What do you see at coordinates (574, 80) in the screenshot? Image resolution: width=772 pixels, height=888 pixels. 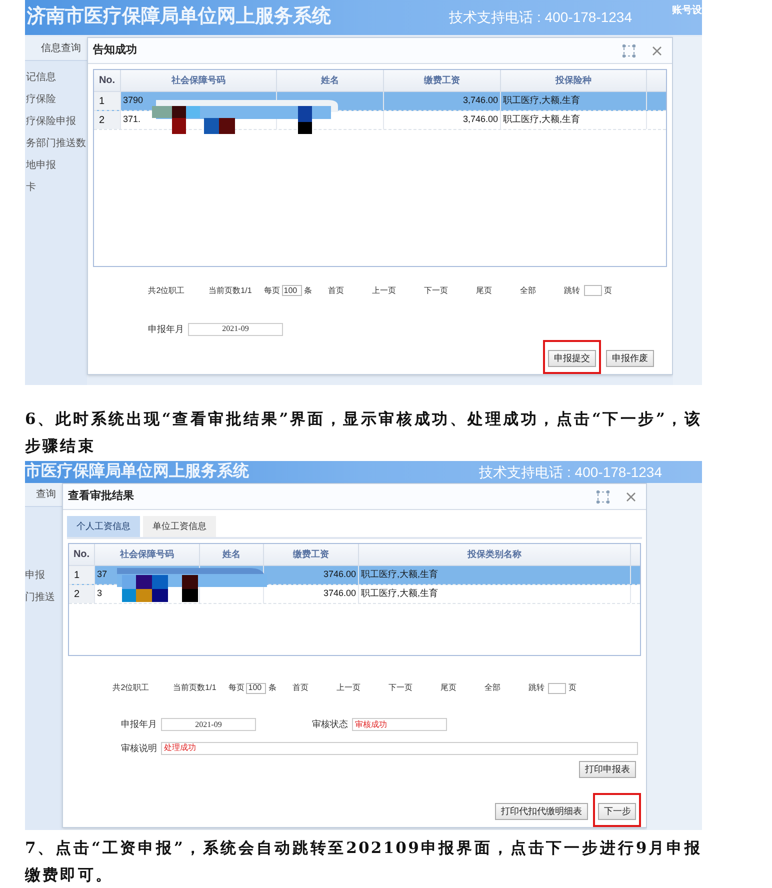 I see `column-header: 投保险种` at bounding box center [574, 80].